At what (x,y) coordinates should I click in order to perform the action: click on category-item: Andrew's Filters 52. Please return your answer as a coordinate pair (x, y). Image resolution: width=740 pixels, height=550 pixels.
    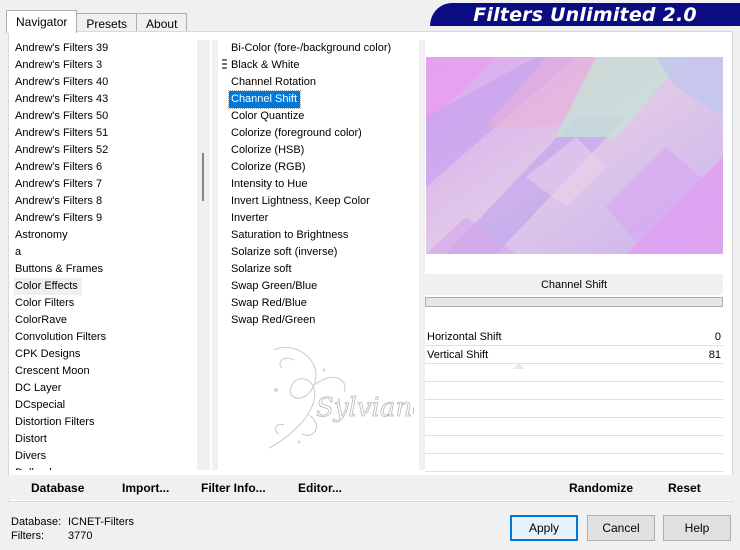
    Looking at the image, I should click on (106, 150).